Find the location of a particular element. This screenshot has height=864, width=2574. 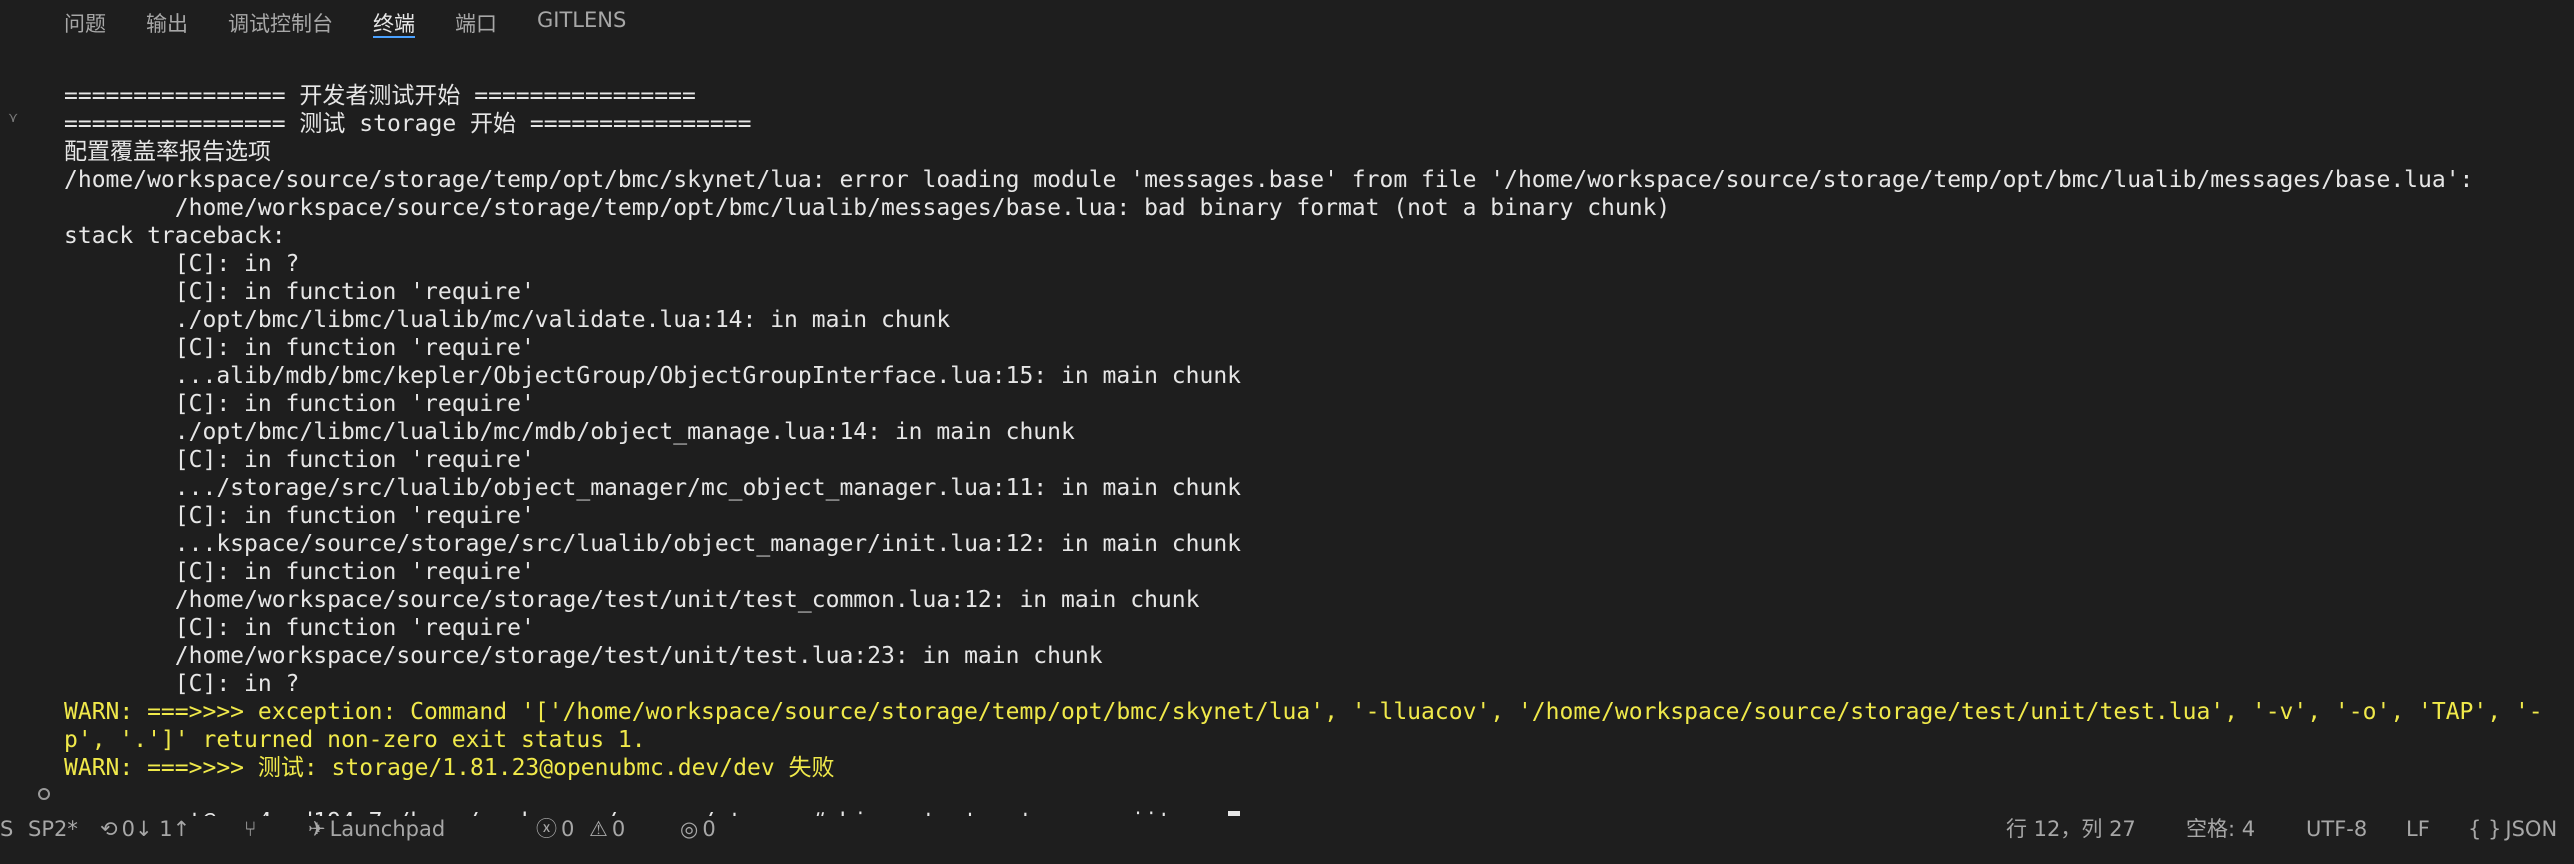

status-eol: LF is located at coordinates (2418, 829).